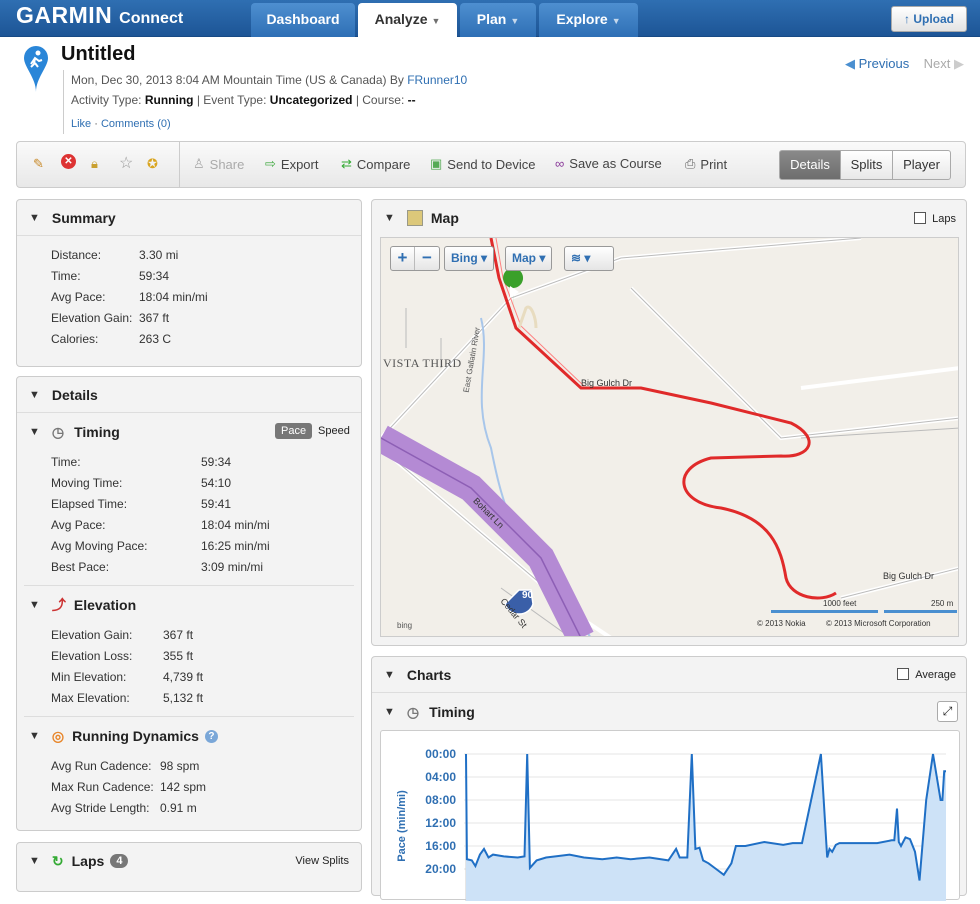  What do you see at coordinates (38, 164) in the screenshot?
I see `edit-pencil-icon: ✎` at bounding box center [38, 164].